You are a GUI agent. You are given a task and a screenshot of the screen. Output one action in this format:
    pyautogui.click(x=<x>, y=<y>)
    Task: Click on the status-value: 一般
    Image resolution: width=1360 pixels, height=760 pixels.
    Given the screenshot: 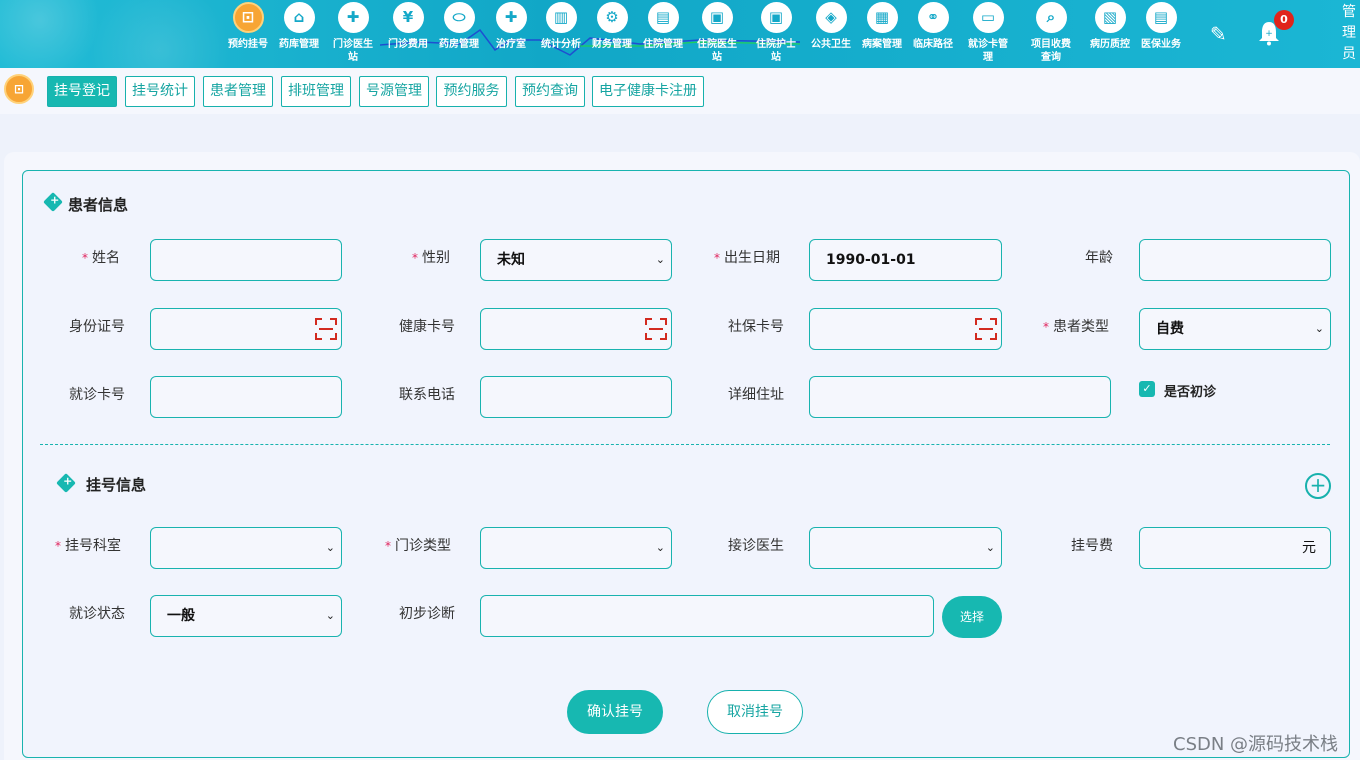 What is the action you would take?
    pyautogui.click(x=181, y=616)
    